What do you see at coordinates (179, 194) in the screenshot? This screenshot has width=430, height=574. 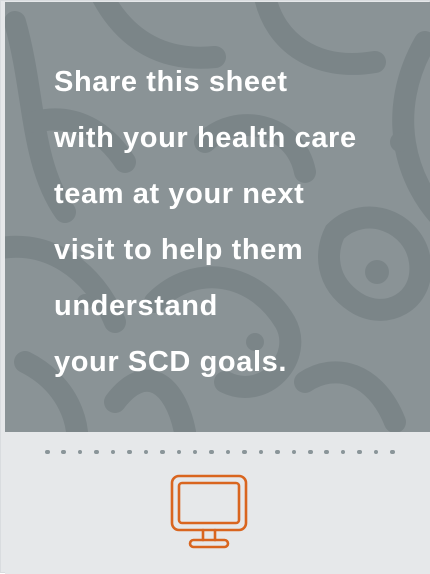 I see `headline-line: team at your next` at bounding box center [179, 194].